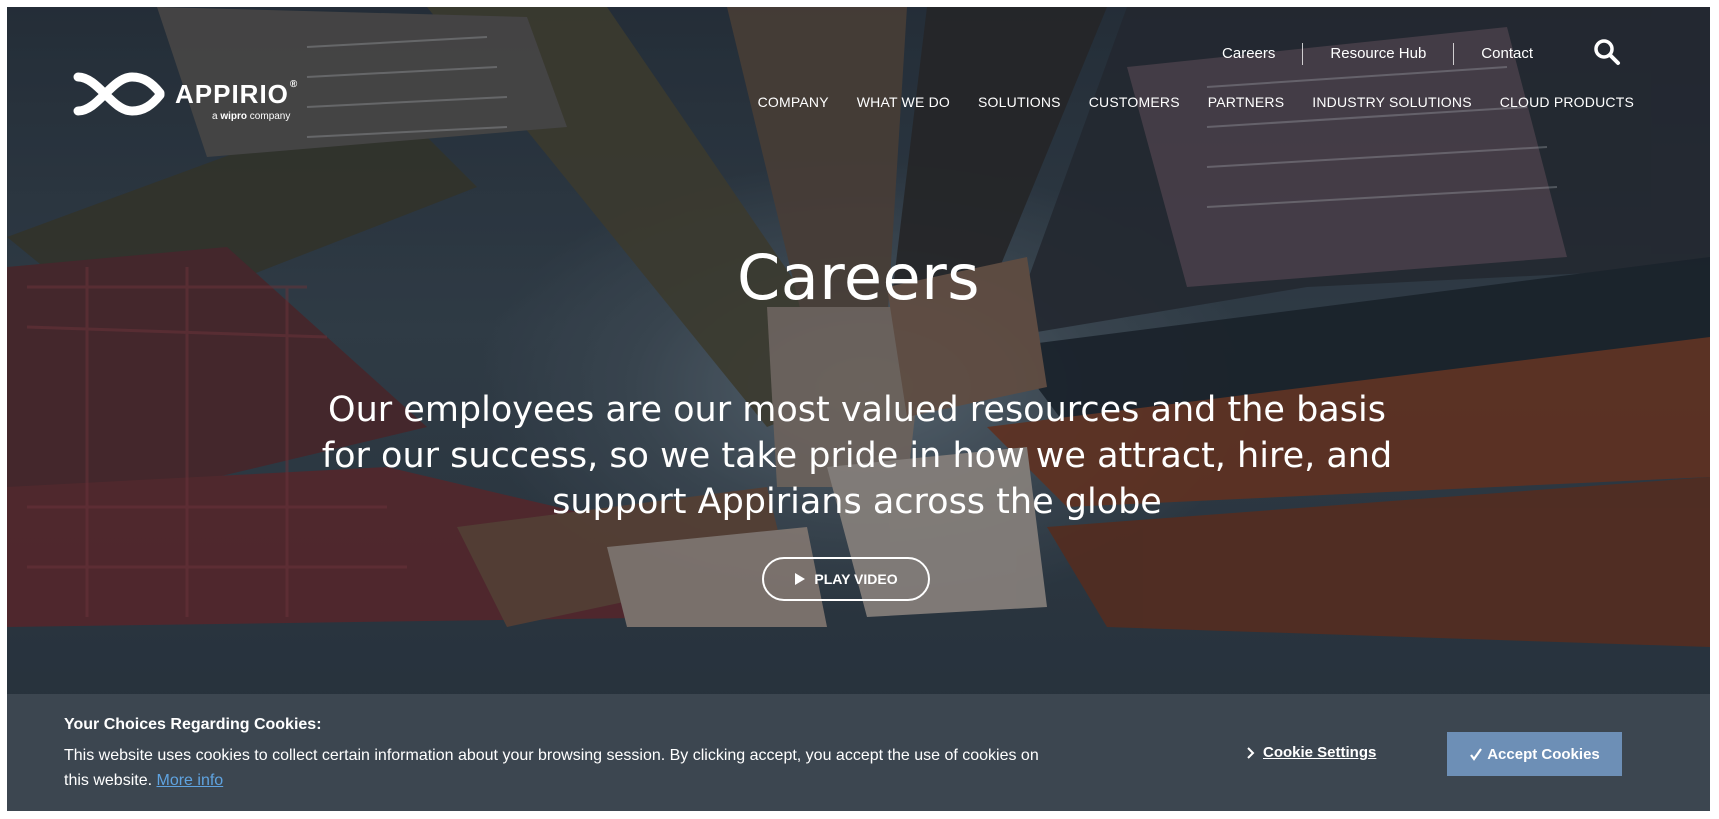  What do you see at coordinates (1320, 752) in the screenshot?
I see `cookie-settings-label: Cookie Settings` at bounding box center [1320, 752].